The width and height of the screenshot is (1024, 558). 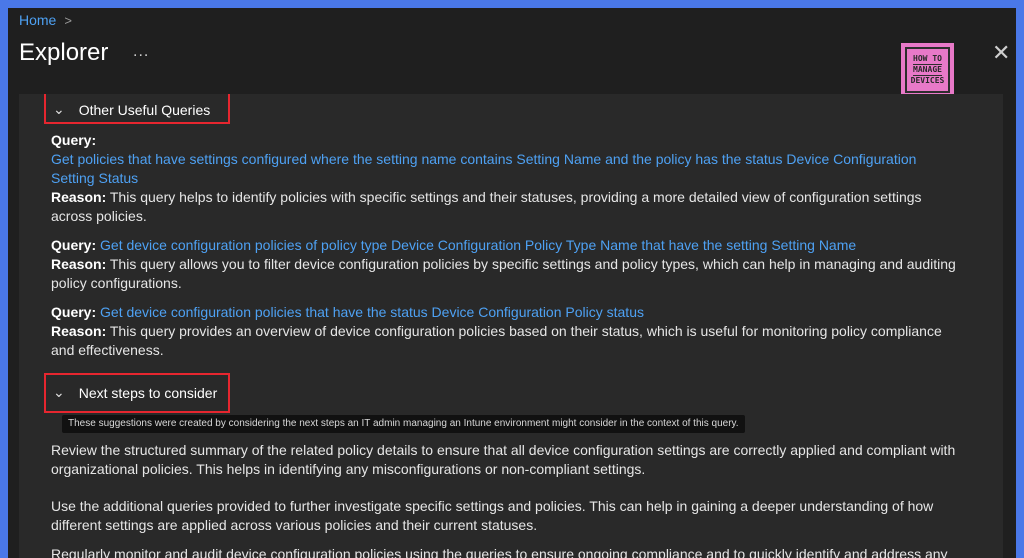 I want to click on section-heading: Other Useful Queries, so click(x=144, y=109).